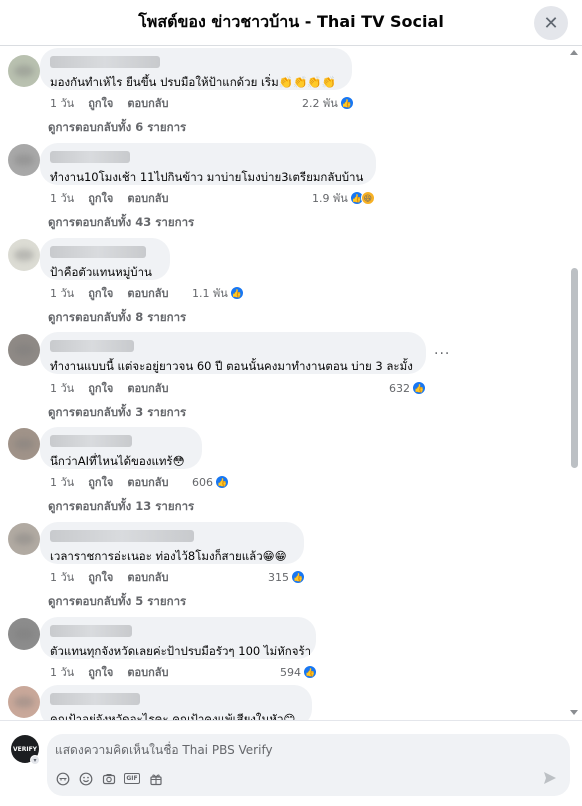  What do you see at coordinates (442, 354) in the screenshot?
I see `more-options-icon: ···` at bounding box center [442, 354].